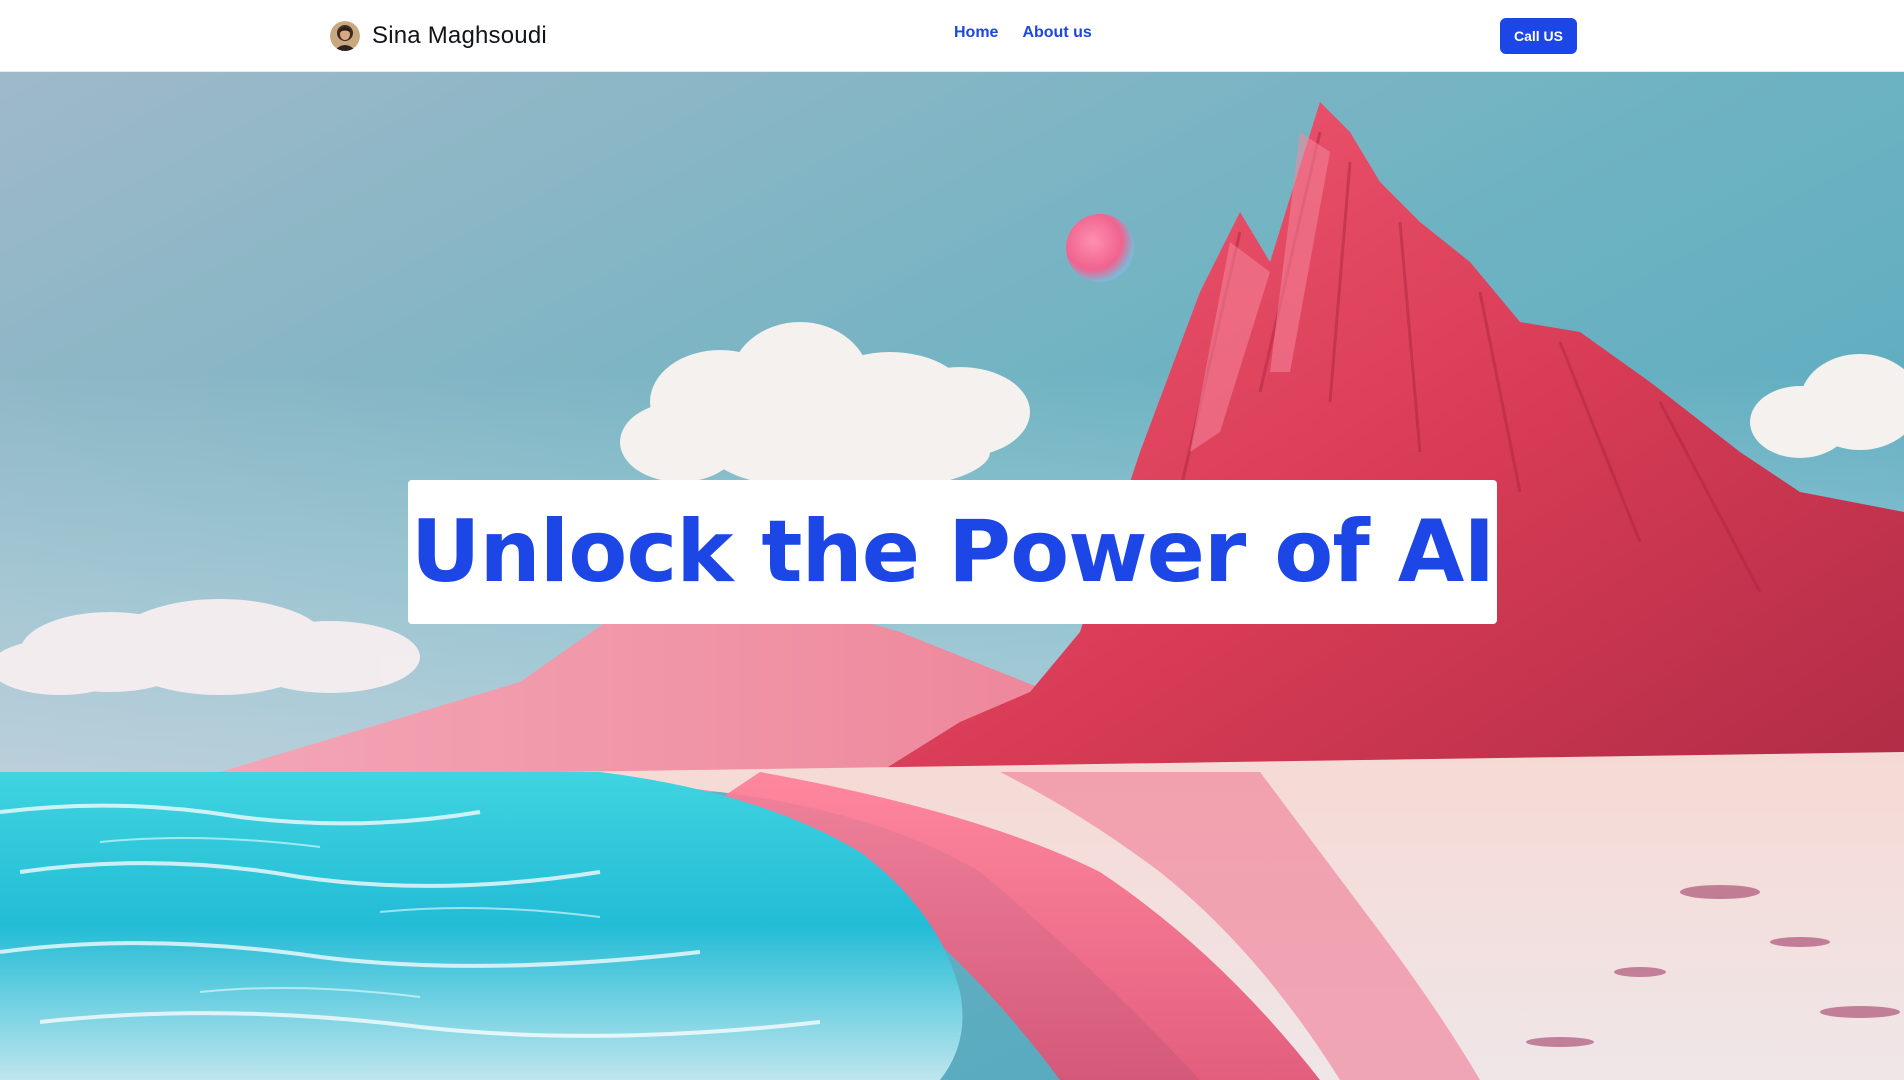 Image resolution: width=1904 pixels, height=1080 pixels. I want to click on avatar, so click(345, 36).